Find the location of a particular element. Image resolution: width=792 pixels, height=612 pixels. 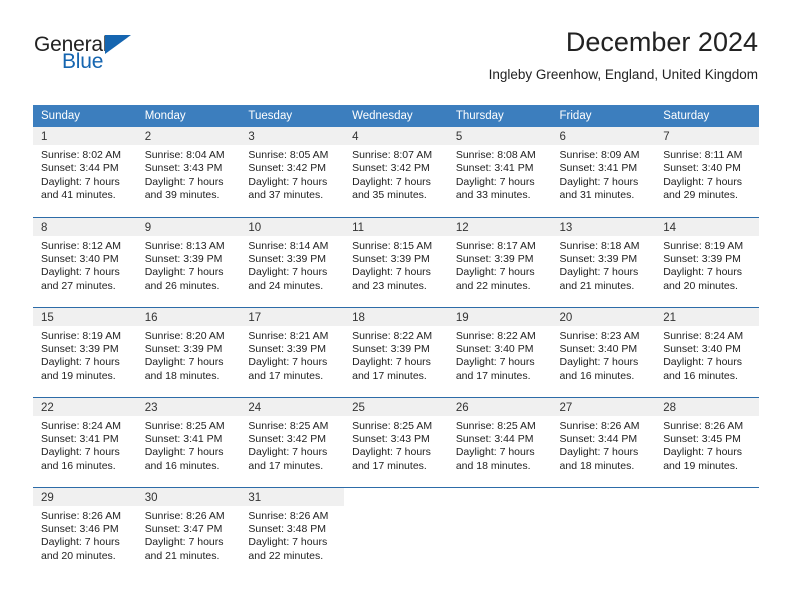

sunrise-time: Sunrise: 8:14 AM is located at coordinates (288, 245).